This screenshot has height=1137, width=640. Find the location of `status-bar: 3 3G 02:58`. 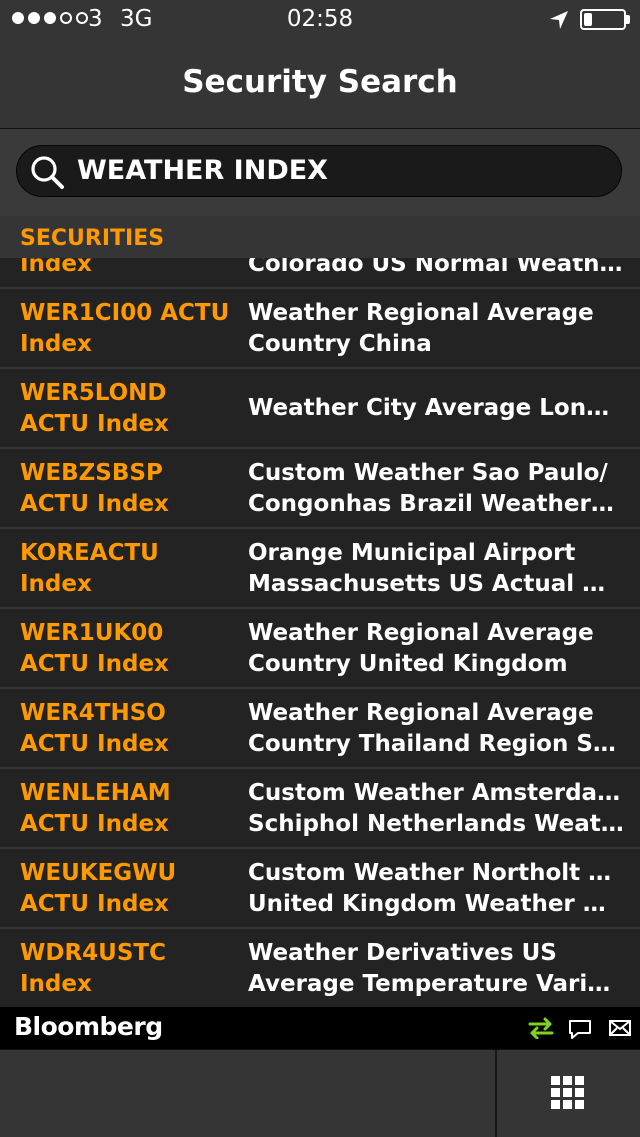

status-bar: 3 3G 02:58 is located at coordinates (320, 20).